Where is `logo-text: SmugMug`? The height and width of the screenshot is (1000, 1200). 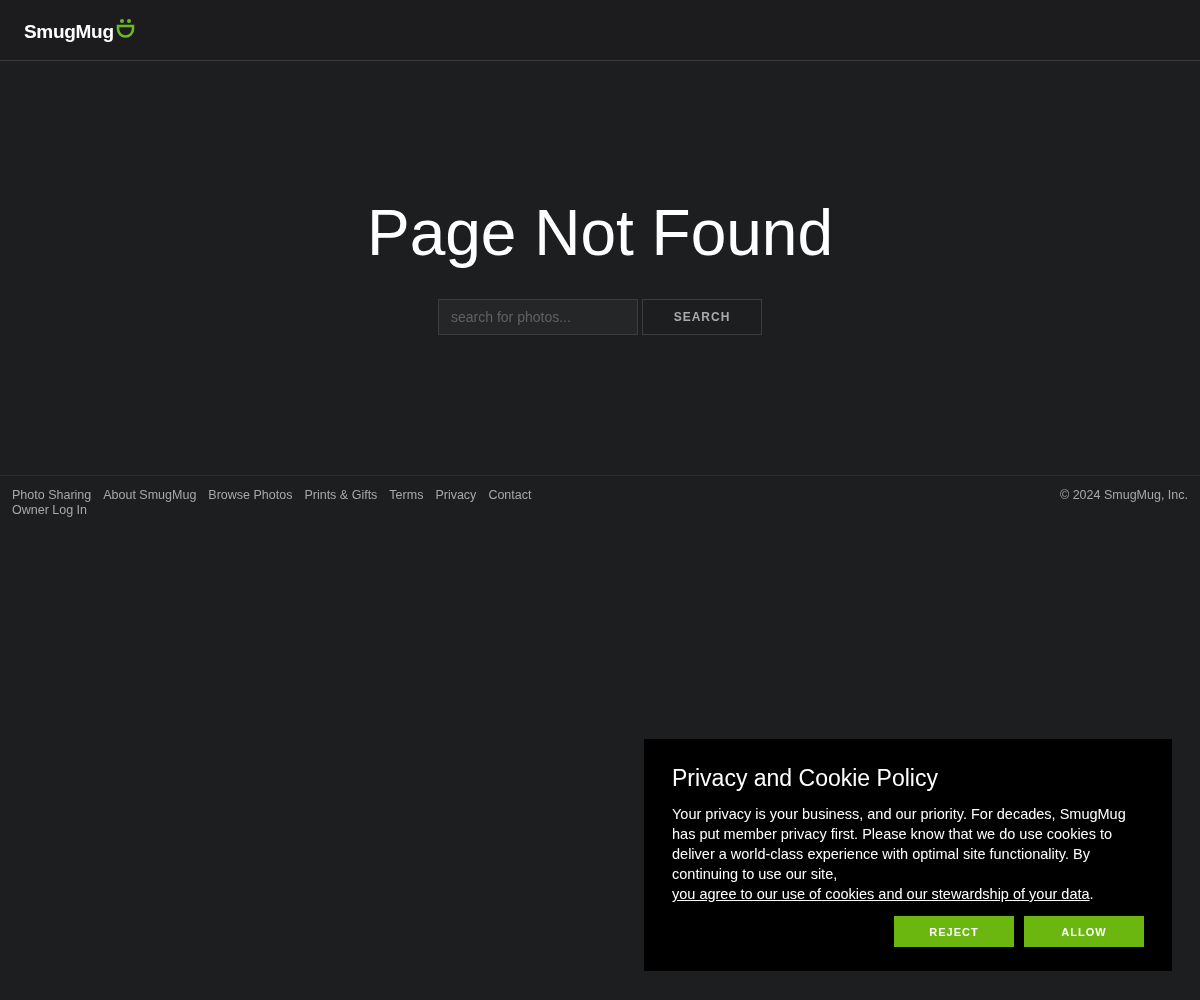 logo-text: SmugMug is located at coordinates (69, 31).